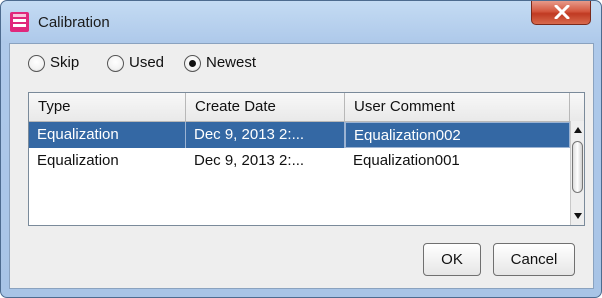  I want to click on close-button, so click(561, 13).